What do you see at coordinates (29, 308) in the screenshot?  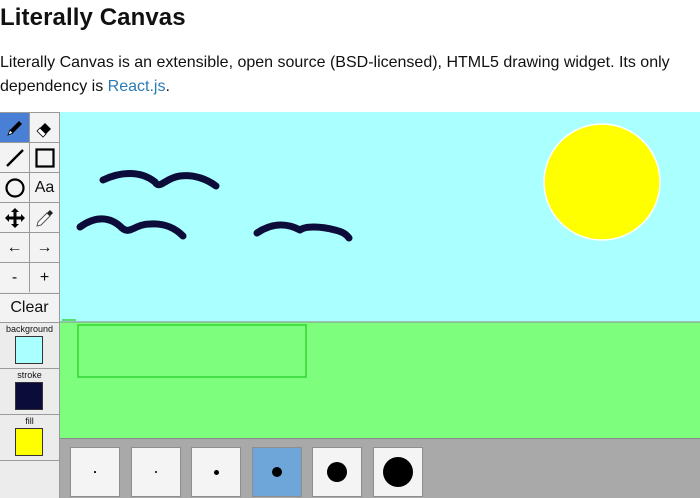 I see `clear-button: Clear` at bounding box center [29, 308].